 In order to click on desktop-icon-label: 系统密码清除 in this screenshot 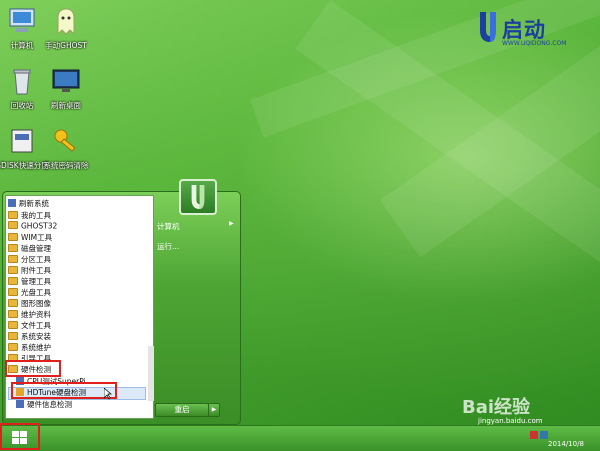, I will do `click(66, 165)`.